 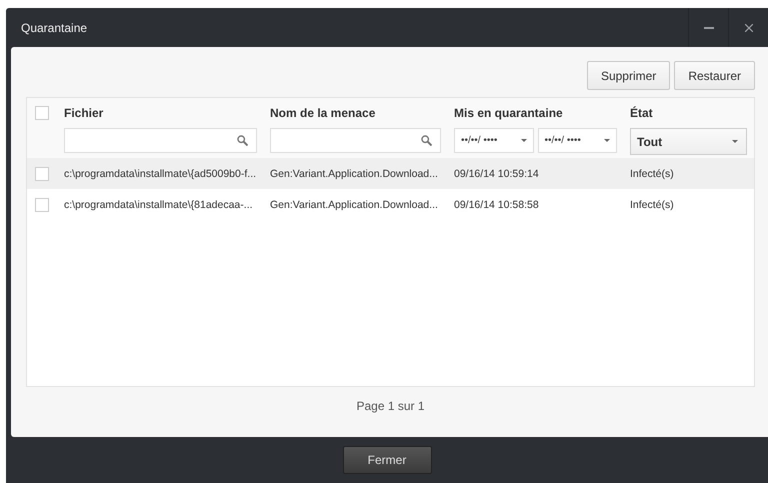 What do you see at coordinates (390, 406) in the screenshot?
I see `page-indicator: Page 1 sur 1` at bounding box center [390, 406].